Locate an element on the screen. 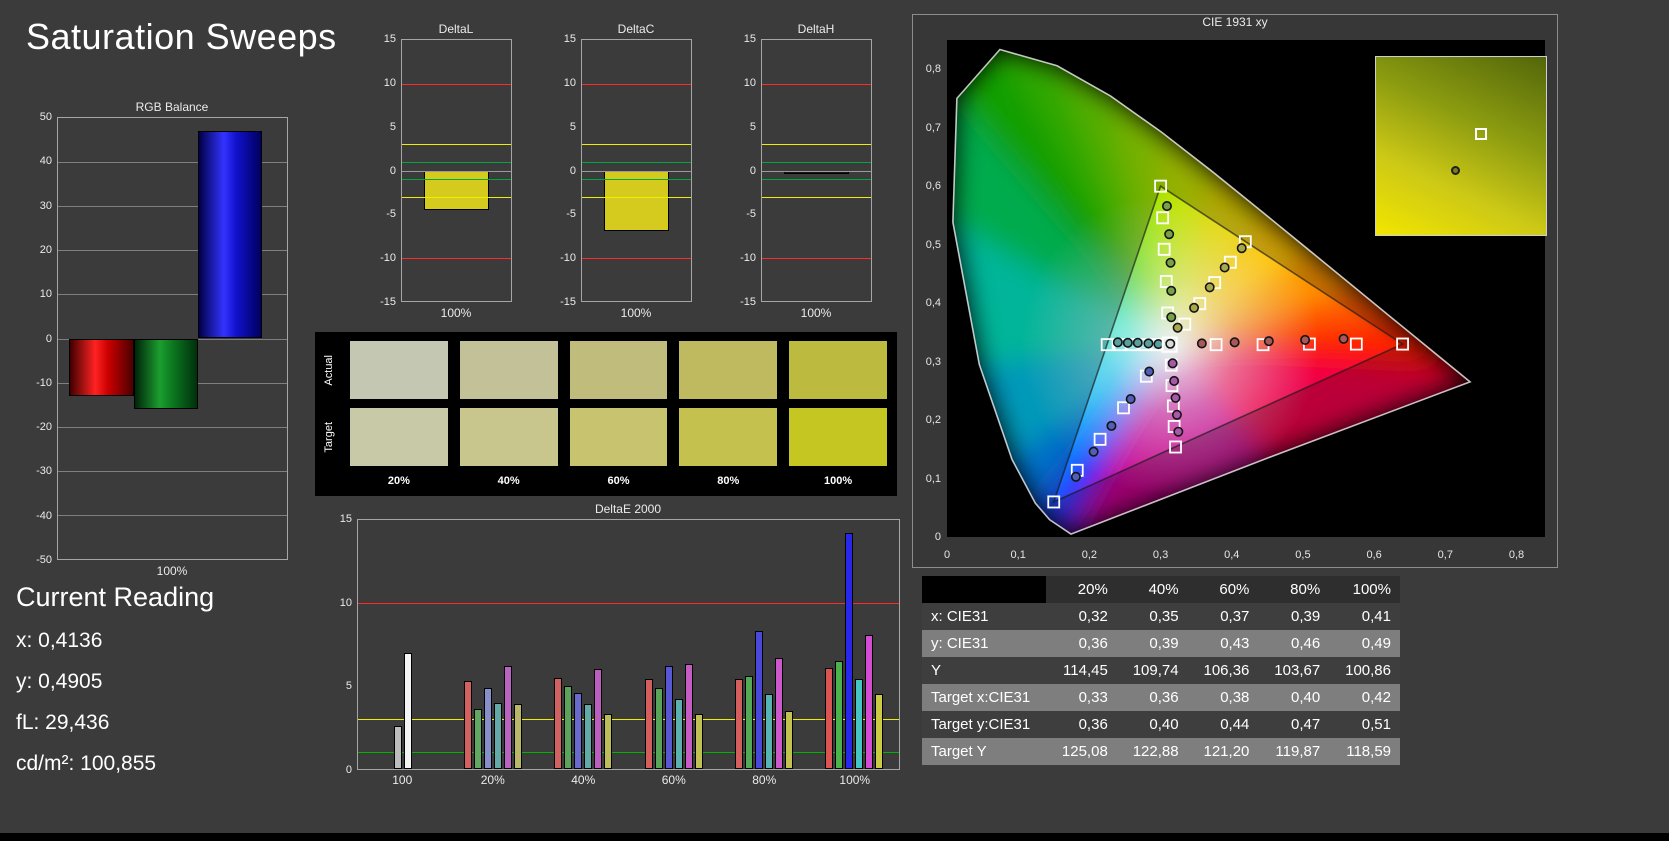  white-measured-dot is located at coordinates (1170, 343).